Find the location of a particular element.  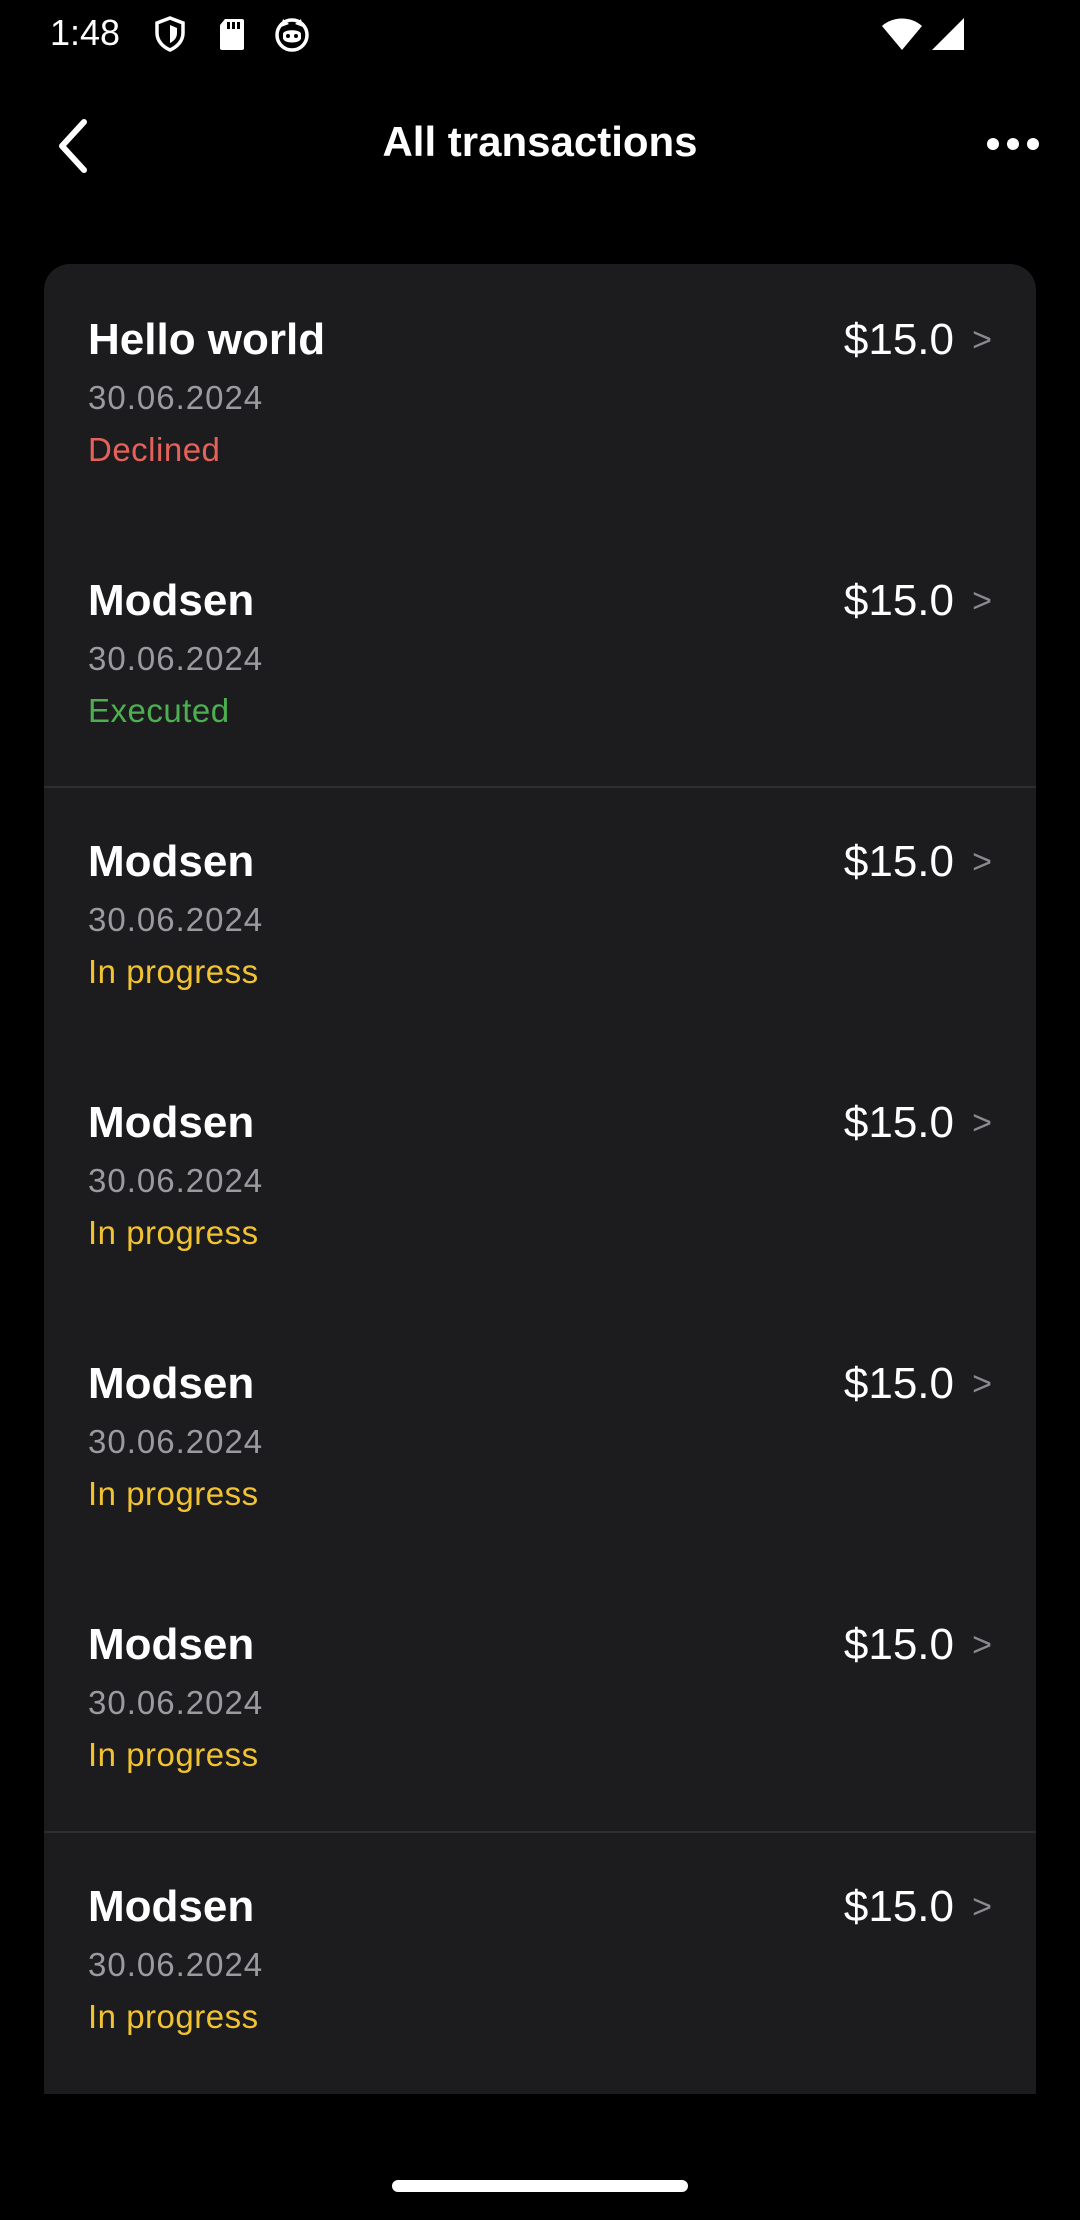

home-indicator is located at coordinates (540, 2186).